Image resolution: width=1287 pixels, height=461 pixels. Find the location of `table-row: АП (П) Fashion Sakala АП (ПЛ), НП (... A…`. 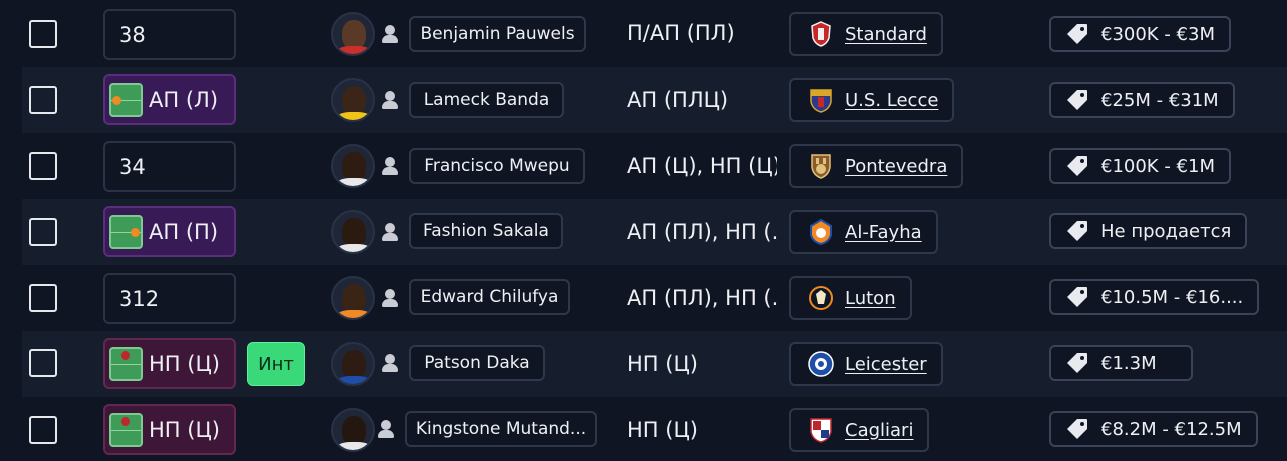

table-row: АП (П) Fashion Sakala АП (ПЛ), НП (... A… is located at coordinates (654, 232).